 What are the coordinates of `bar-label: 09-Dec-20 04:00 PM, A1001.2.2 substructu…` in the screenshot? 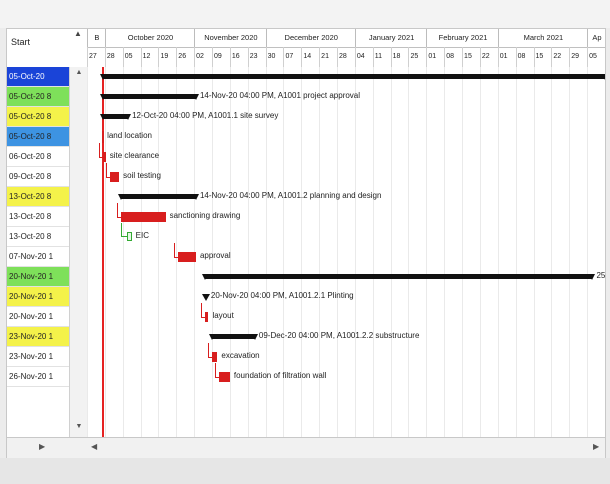 It's located at (339, 335).